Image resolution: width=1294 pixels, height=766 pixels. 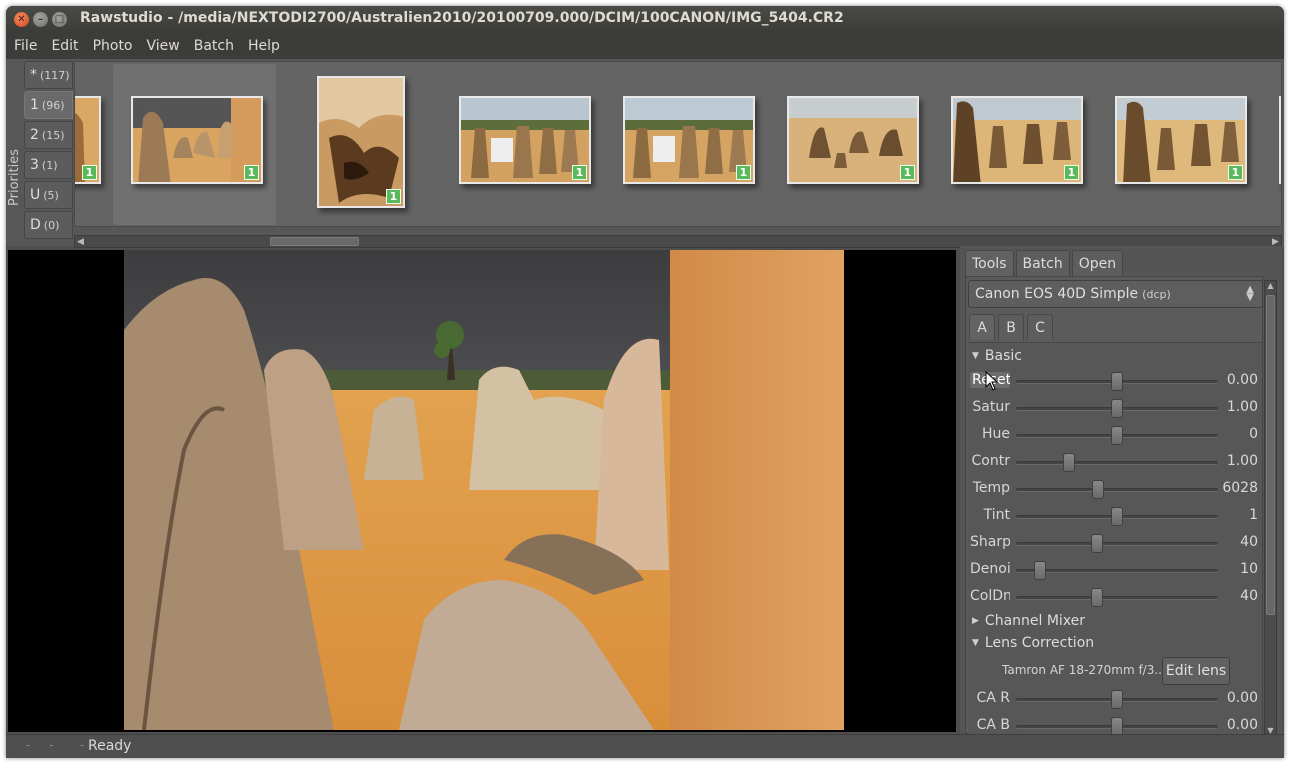 What do you see at coordinates (1270, 285) in the screenshot?
I see `scroll-up-icon: ▲` at bounding box center [1270, 285].